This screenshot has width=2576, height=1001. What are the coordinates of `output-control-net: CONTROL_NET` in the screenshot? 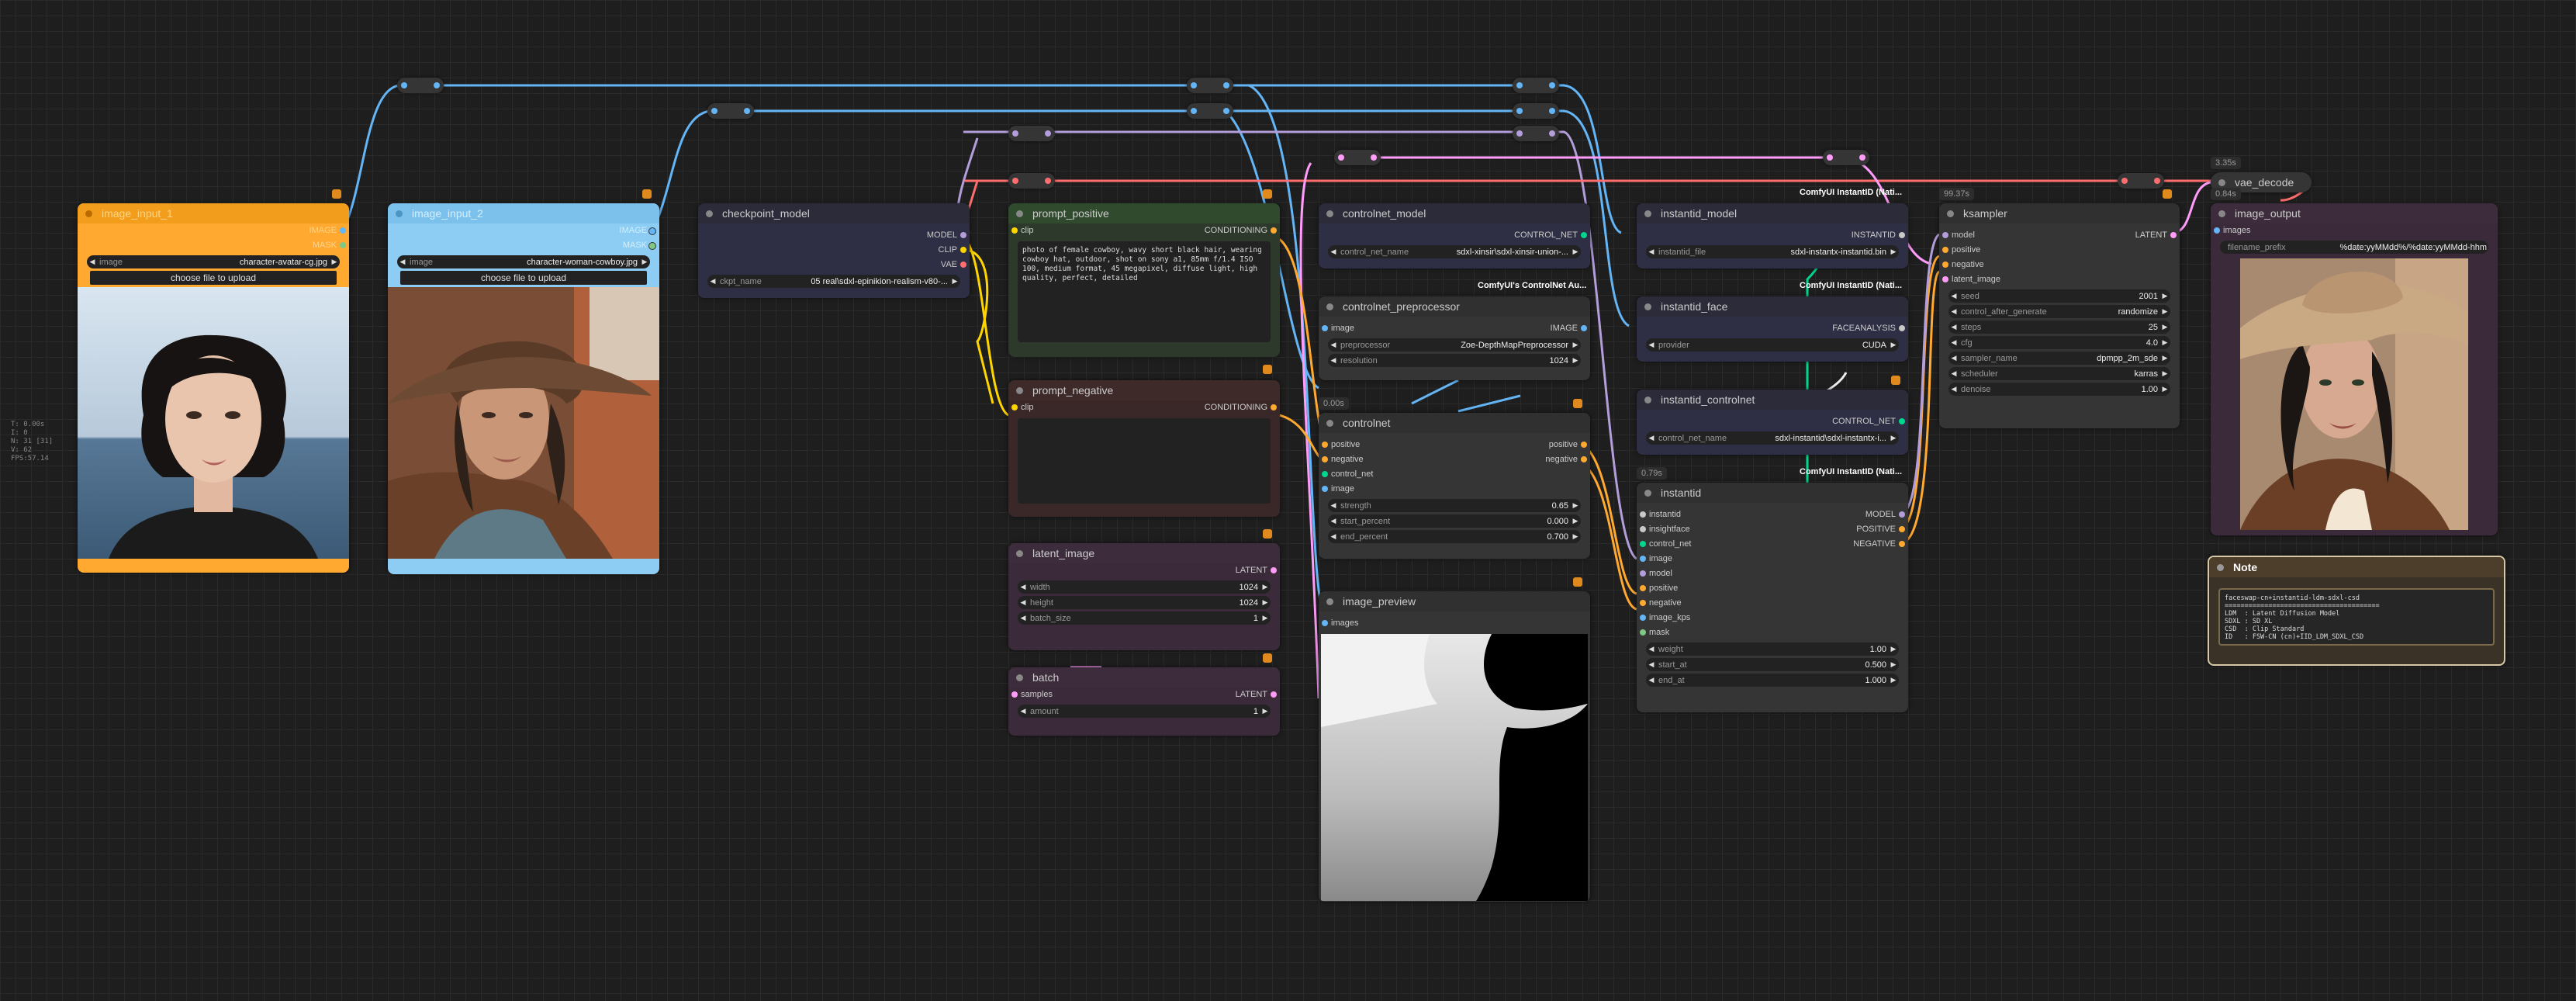 It's located at (1454, 236).